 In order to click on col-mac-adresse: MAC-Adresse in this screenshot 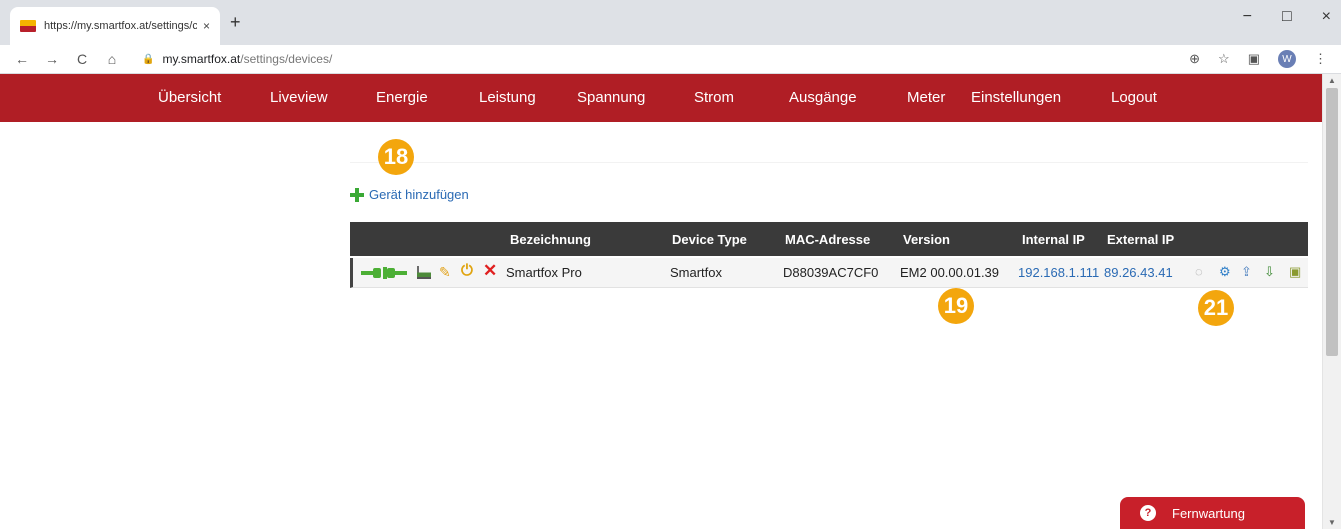, I will do `click(828, 239)`.